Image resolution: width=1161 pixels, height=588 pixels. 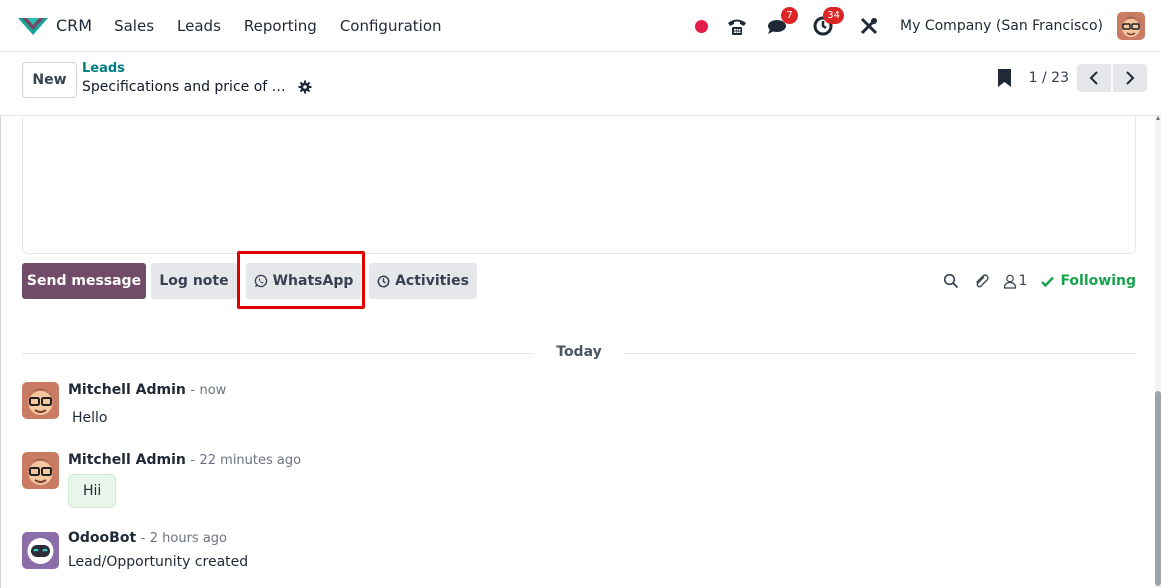 What do you see at coordinates (1048, 281) in the screenshot?
I see `check-icon` at bounding box center [1048, 281].